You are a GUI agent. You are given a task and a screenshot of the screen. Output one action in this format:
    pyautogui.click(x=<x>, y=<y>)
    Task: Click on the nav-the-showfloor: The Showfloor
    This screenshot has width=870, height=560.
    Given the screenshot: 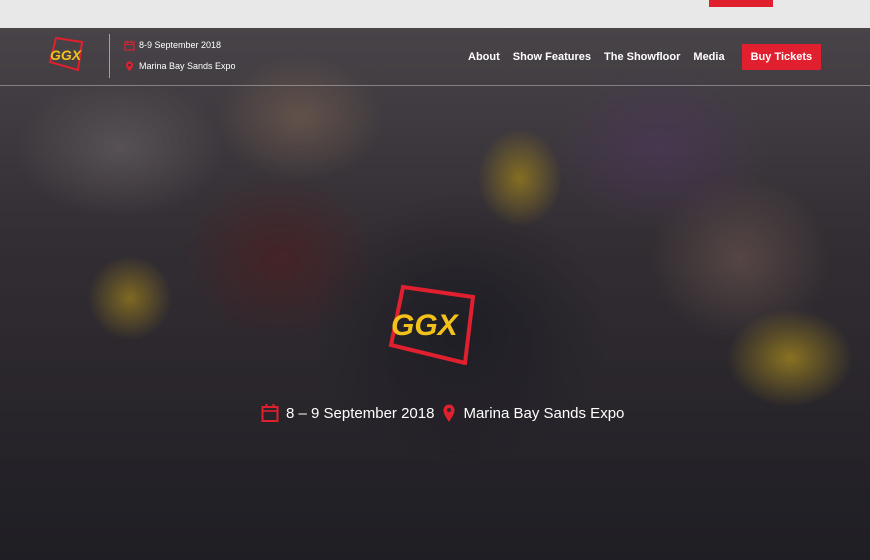 What is the action you would take?
    pyautogui.click(x=642, y=57)
    